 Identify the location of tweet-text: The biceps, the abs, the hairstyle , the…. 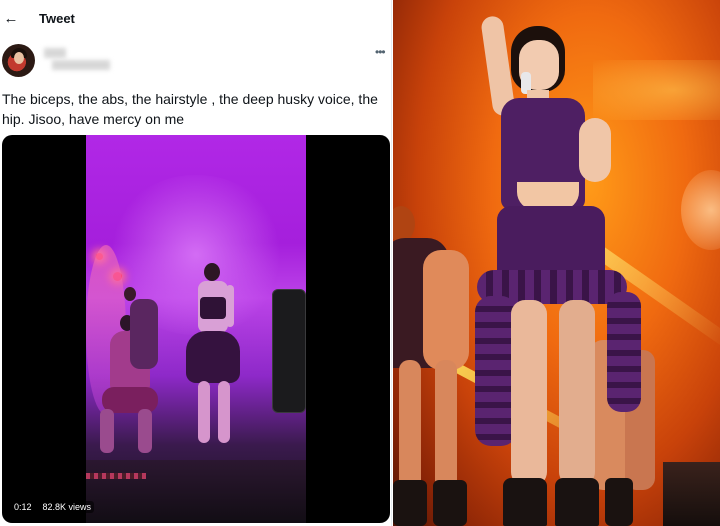
(190, 109).